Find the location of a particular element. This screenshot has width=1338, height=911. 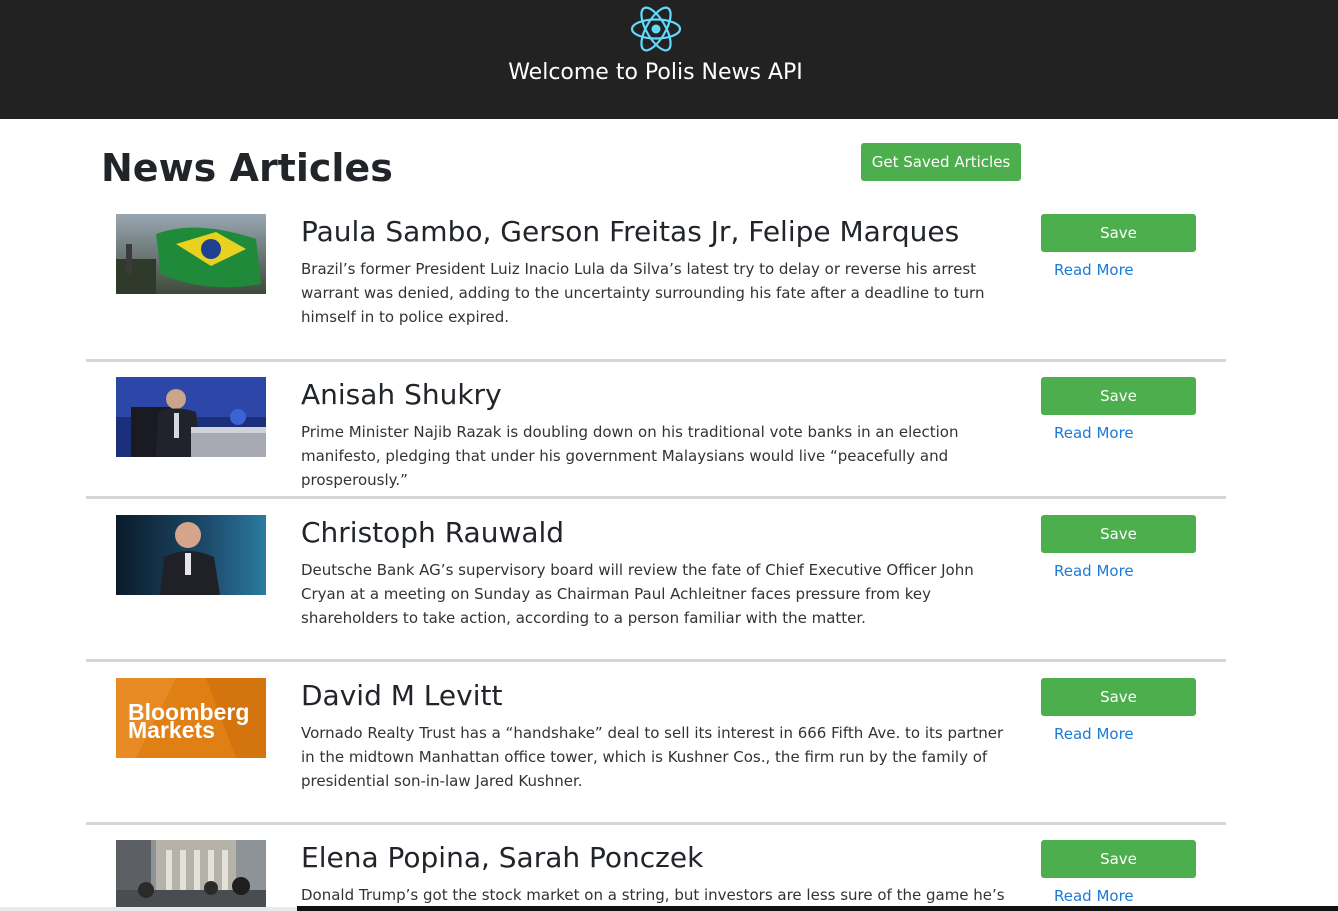

react-atom-icon is located at coordinates (656, 29).